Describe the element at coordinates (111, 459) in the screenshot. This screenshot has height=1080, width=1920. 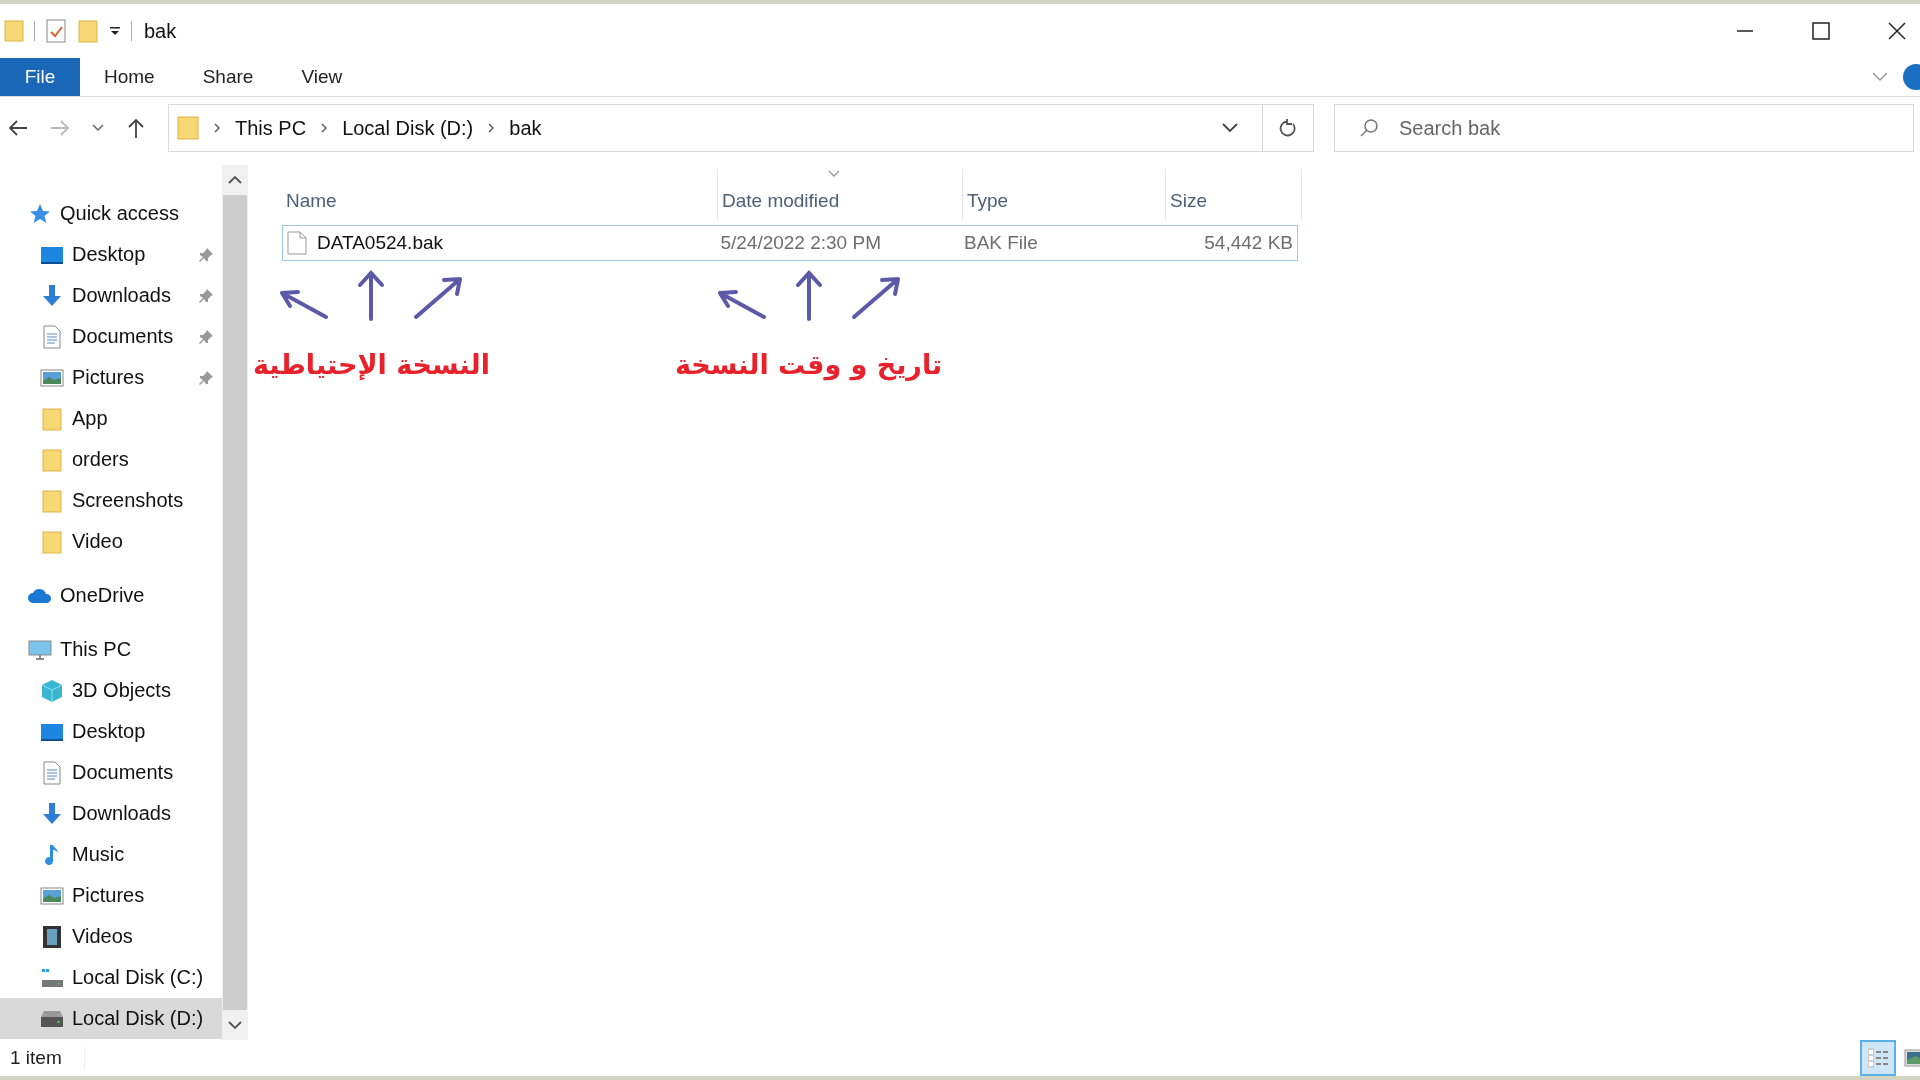
I see `nav-item: orders` at that location.